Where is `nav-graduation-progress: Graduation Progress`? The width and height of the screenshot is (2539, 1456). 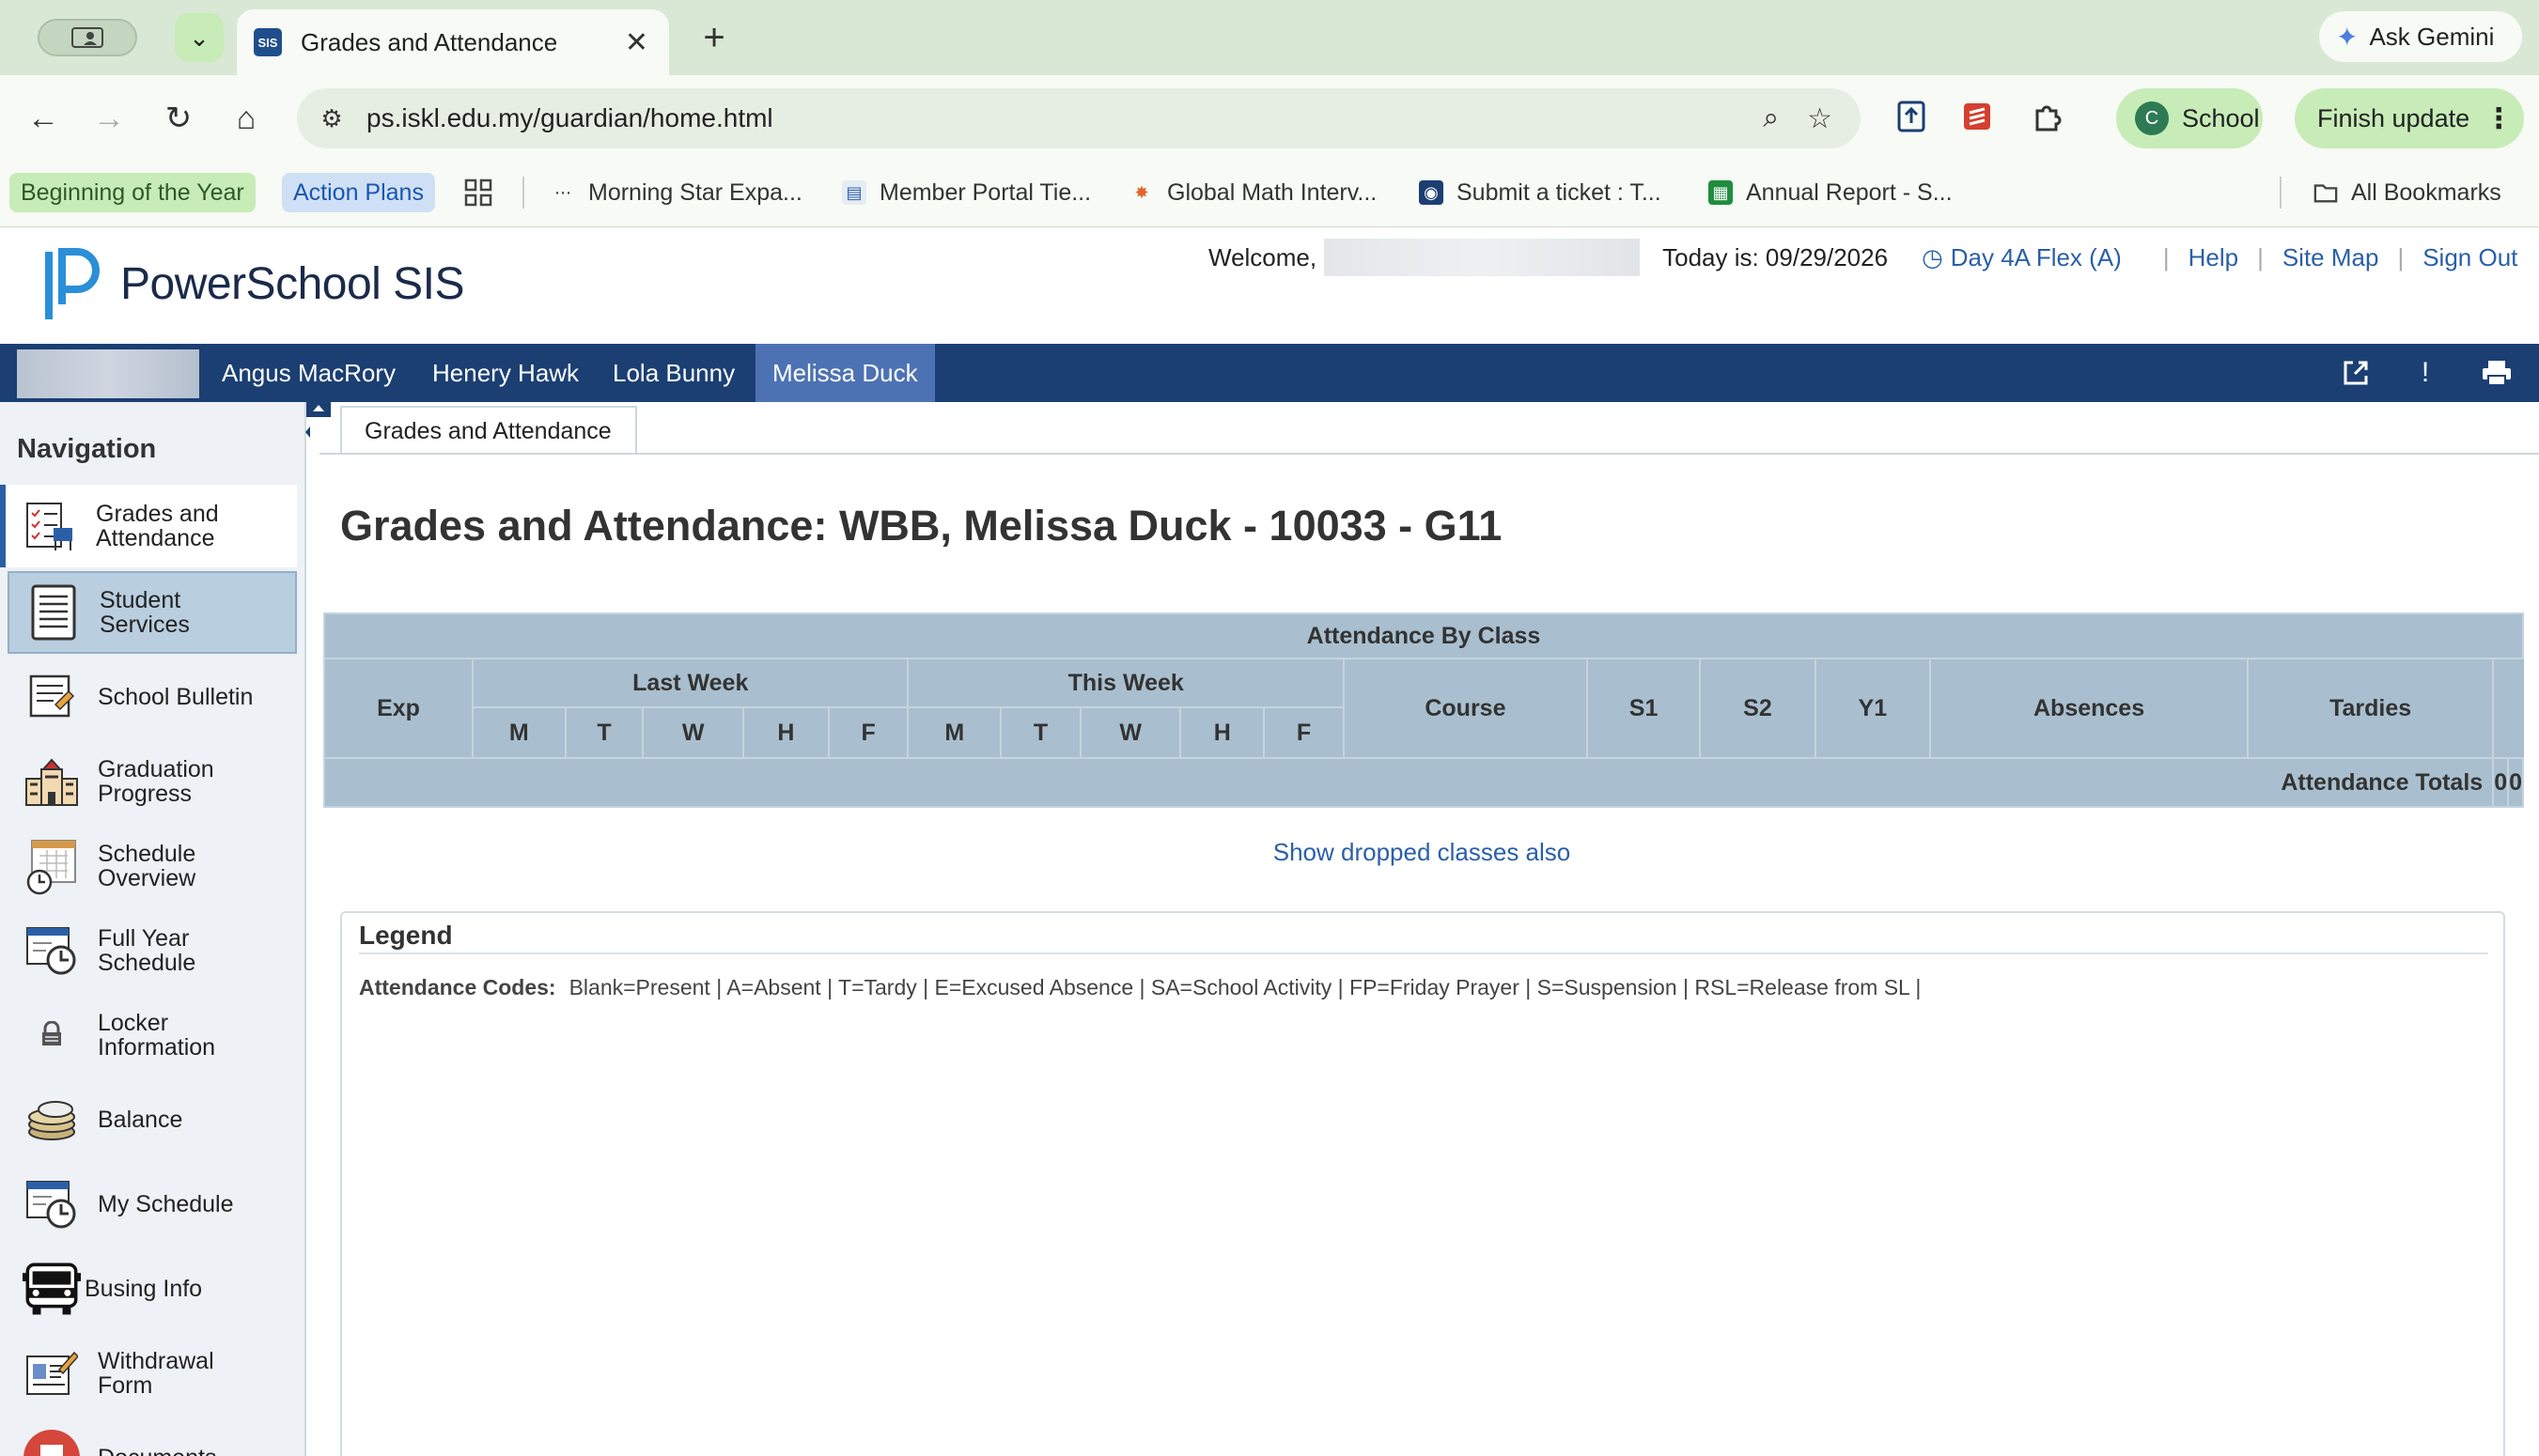
nav-graduation-progress: Graduation Progress is located at coordinates (153, 781).